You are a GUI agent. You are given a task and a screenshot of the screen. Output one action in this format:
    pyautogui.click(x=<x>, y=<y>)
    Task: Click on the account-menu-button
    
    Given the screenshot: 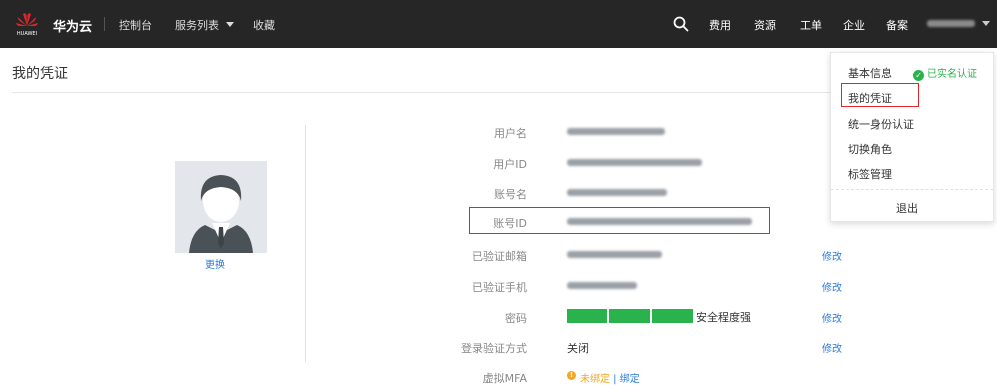 What is the action you would take?
    pyautogui.click(x=951, y=23)
    